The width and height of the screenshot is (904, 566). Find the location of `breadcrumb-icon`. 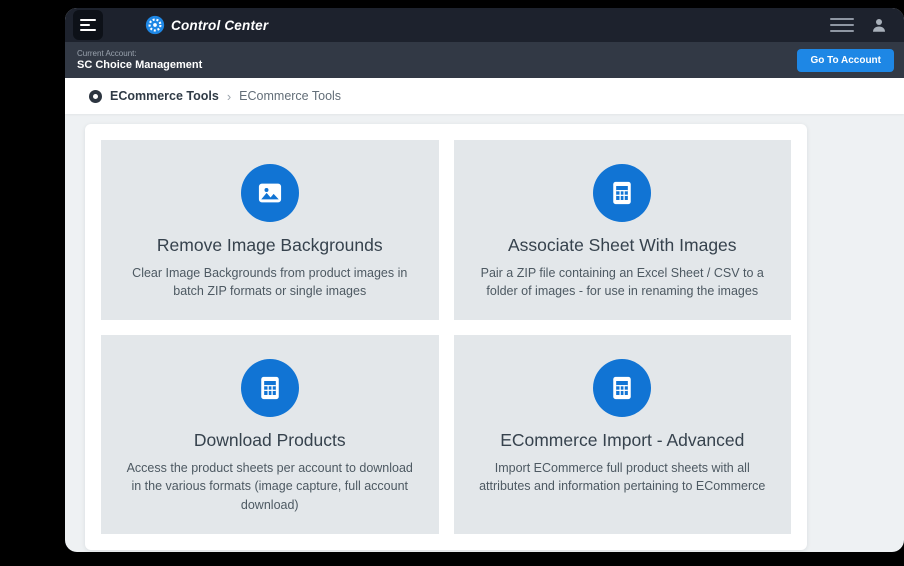

breadcrumb-icon is located at coordinates (95, 96).